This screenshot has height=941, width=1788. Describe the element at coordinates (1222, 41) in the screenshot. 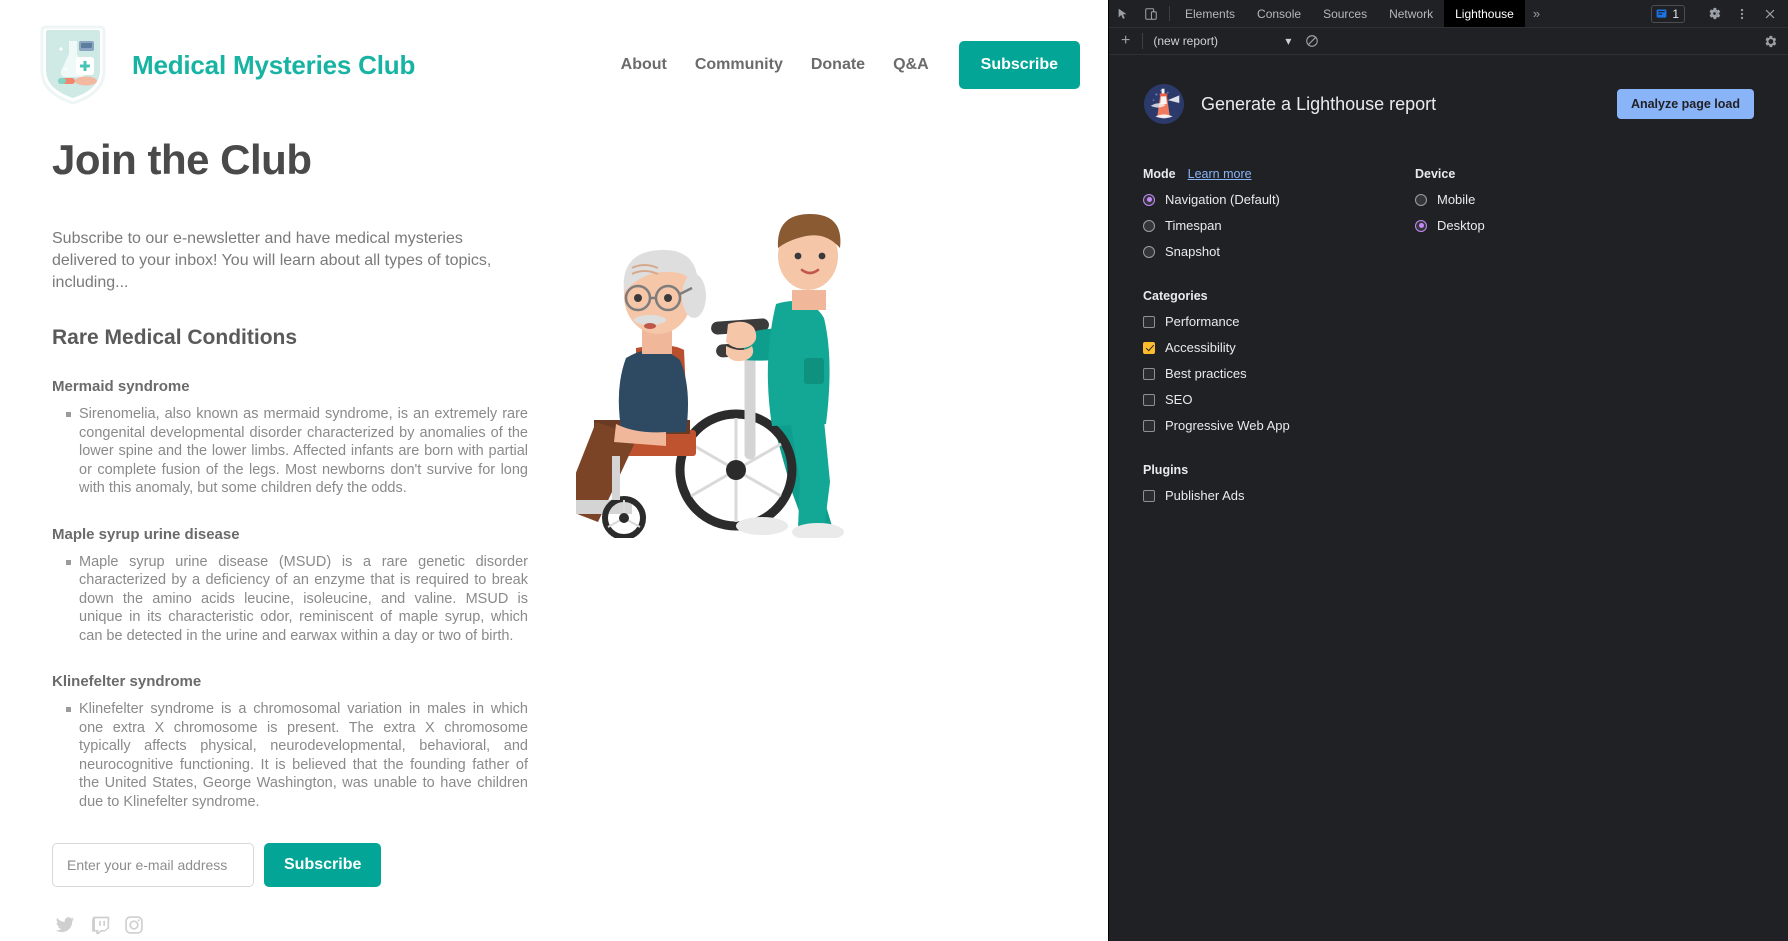

I see `report-select: (new report) ▾` at that location.